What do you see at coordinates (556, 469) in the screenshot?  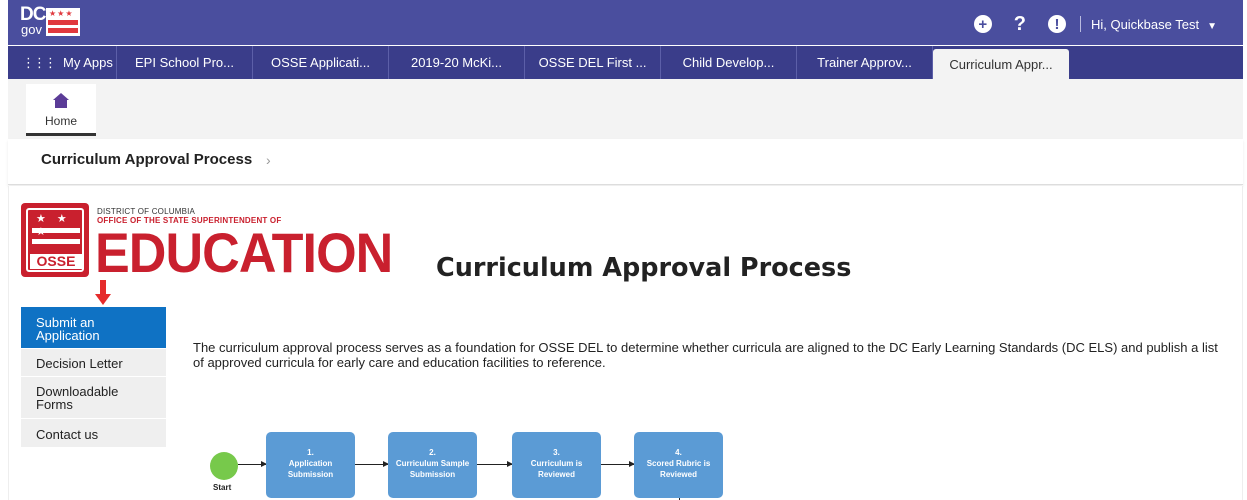 I see `step-label: Curriculum is Reviewed` at bounding box center [556, 469].